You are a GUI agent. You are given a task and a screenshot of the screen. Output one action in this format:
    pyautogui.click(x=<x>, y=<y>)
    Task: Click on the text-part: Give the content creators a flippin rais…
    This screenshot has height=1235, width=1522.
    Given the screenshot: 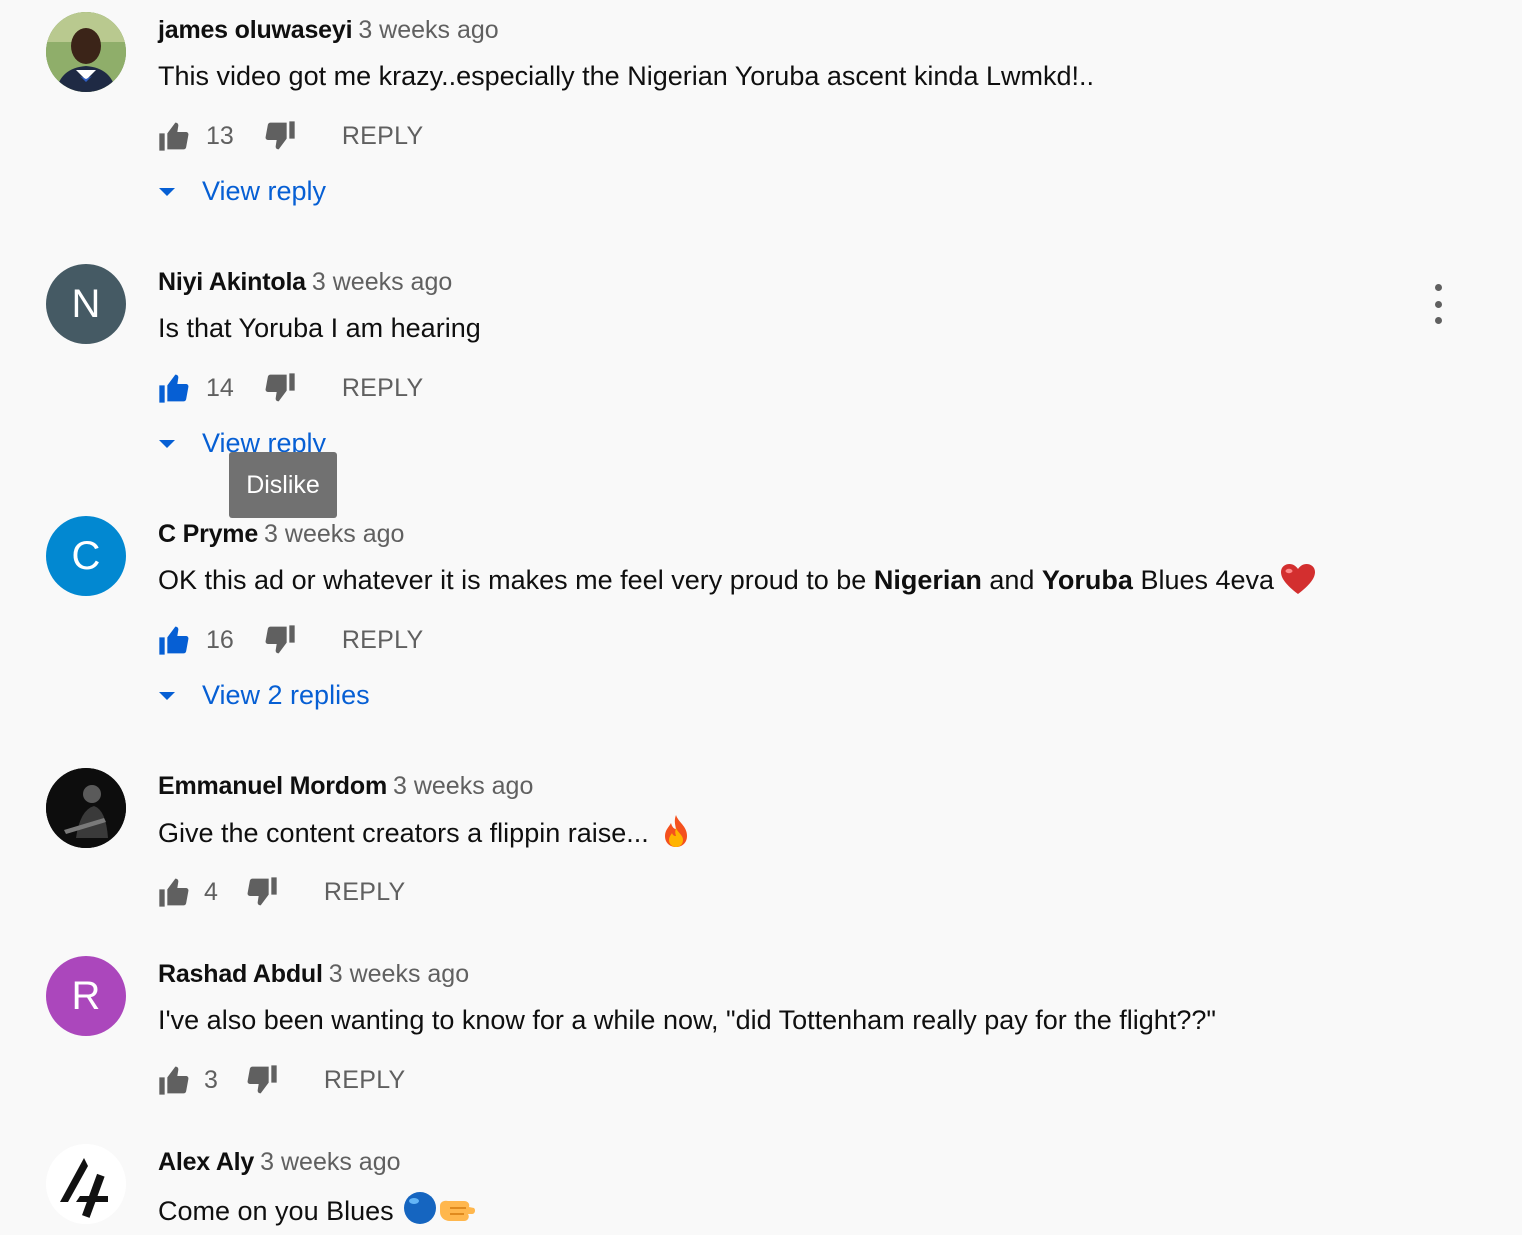 What is the action you would take?
    pyautogui.click(x=403, y=833)
    